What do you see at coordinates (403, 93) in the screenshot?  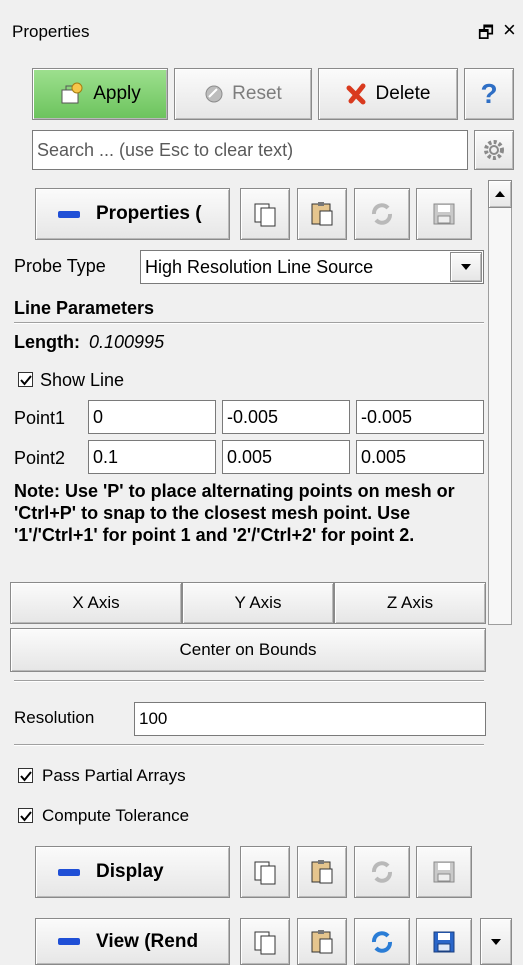 I see `delete-label: Delete` at bounding box center [403, 93].